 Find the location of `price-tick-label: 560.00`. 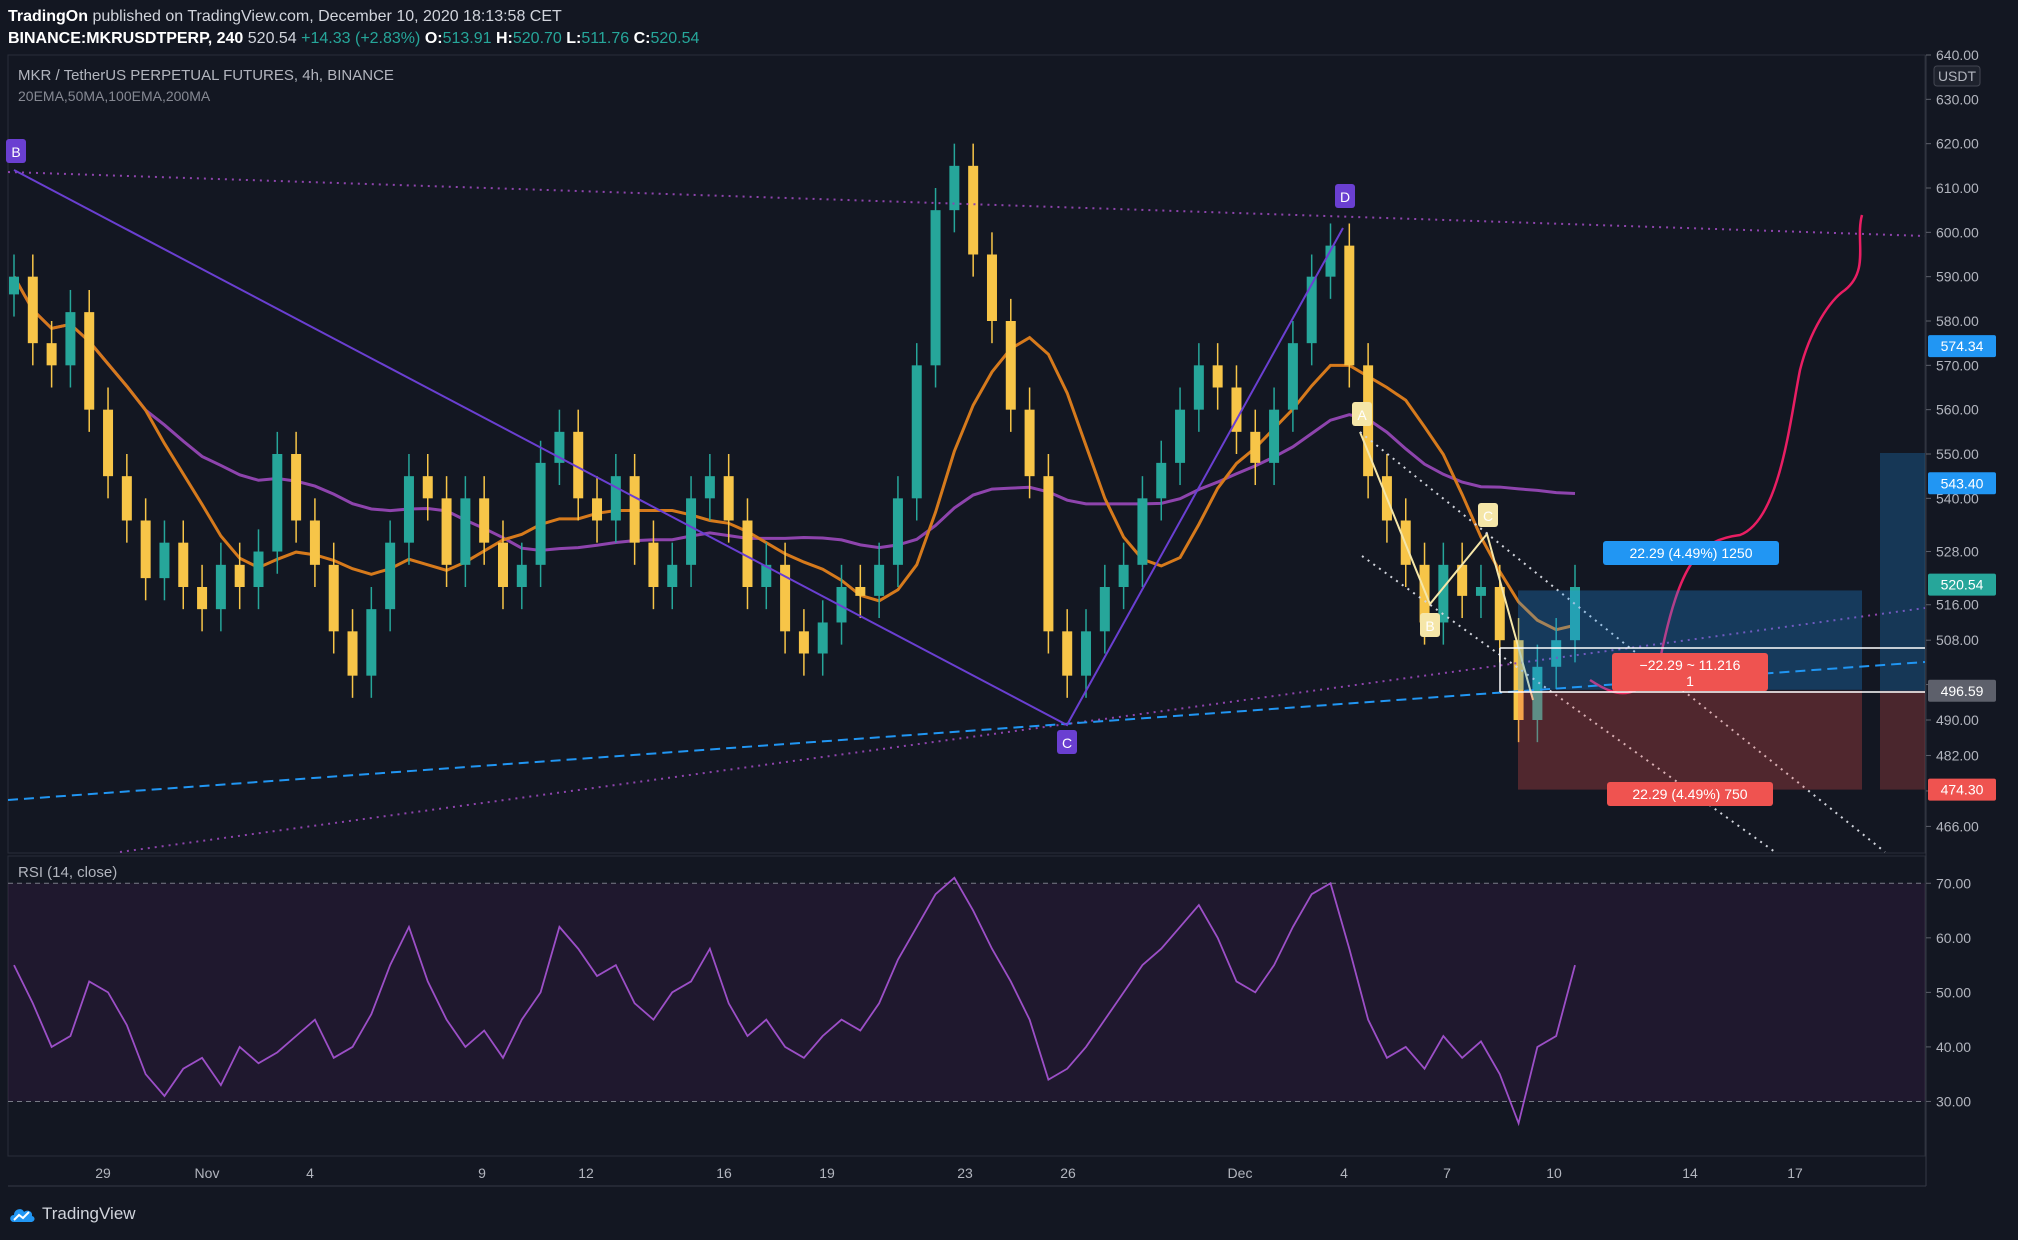

price-tick-label: 560.00 is located at coordinates (1957, 410).